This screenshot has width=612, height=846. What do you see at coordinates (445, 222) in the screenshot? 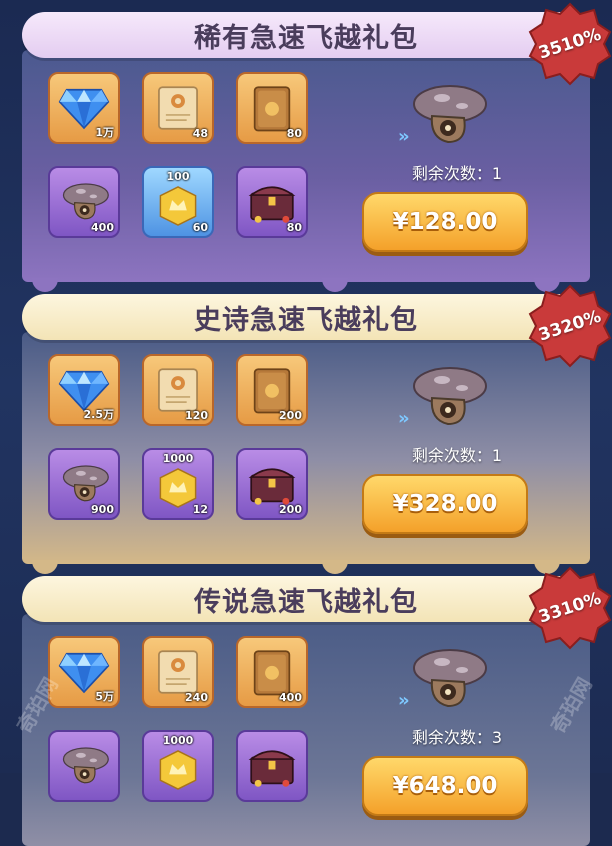
I see `buy-button: ¥128.00` at bounding box center [445, 222].